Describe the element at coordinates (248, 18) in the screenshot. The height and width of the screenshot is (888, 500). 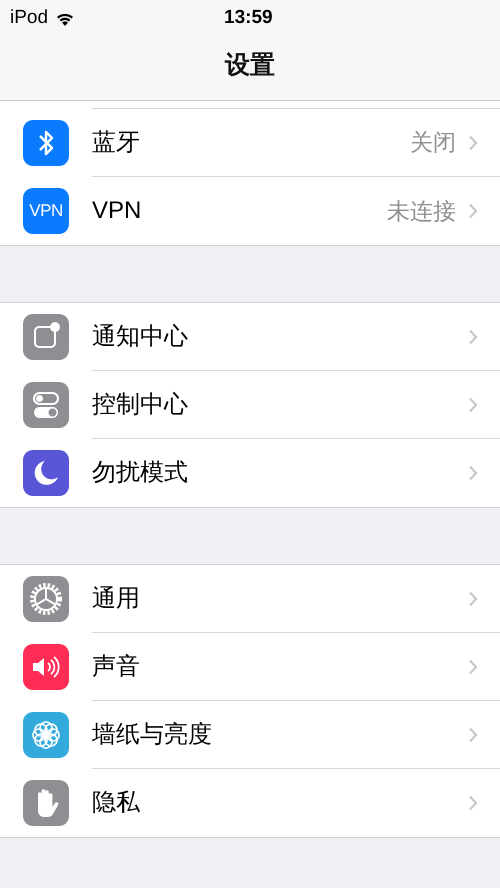
I see `clock-text: 13:59` at that location.